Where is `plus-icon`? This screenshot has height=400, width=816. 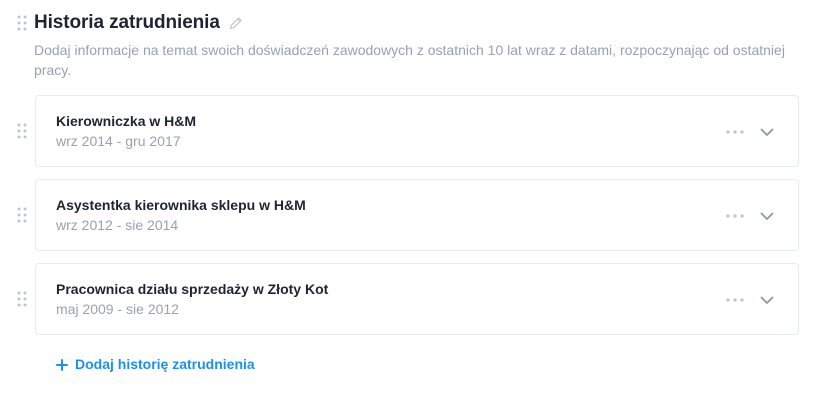 plus-icon is located at coordinates (62, 364).